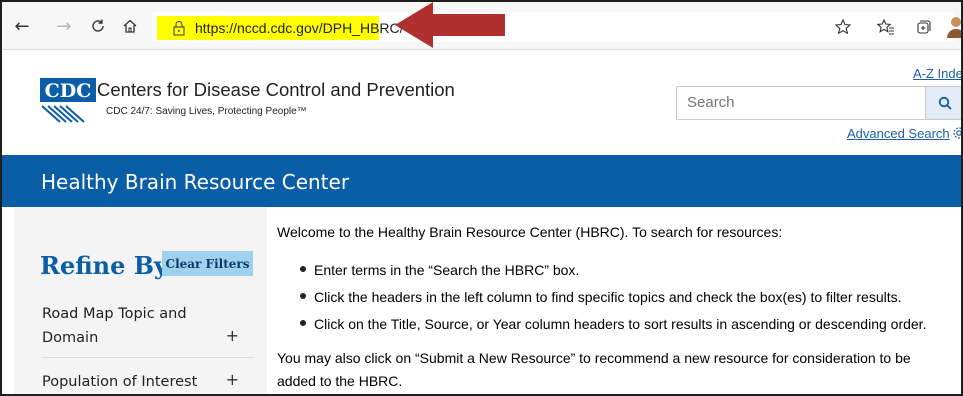 The width and height of the screenshot is (963, 396). I want to click on search-icon, so click(945, 103).